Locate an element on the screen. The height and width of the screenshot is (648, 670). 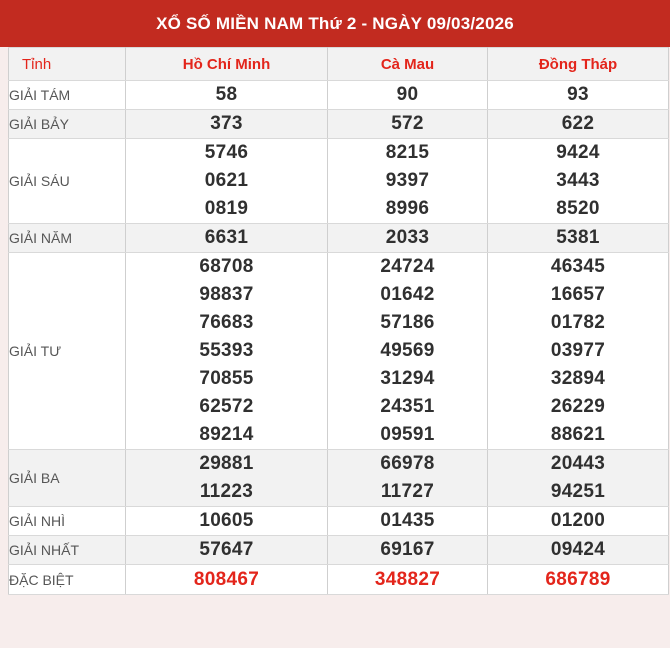
result-number: 9397 is located at coordinates (407, 180).